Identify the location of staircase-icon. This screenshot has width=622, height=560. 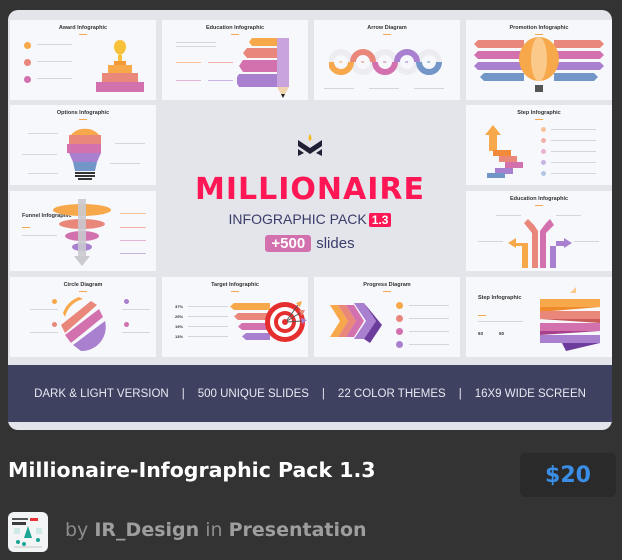
(504, 151).